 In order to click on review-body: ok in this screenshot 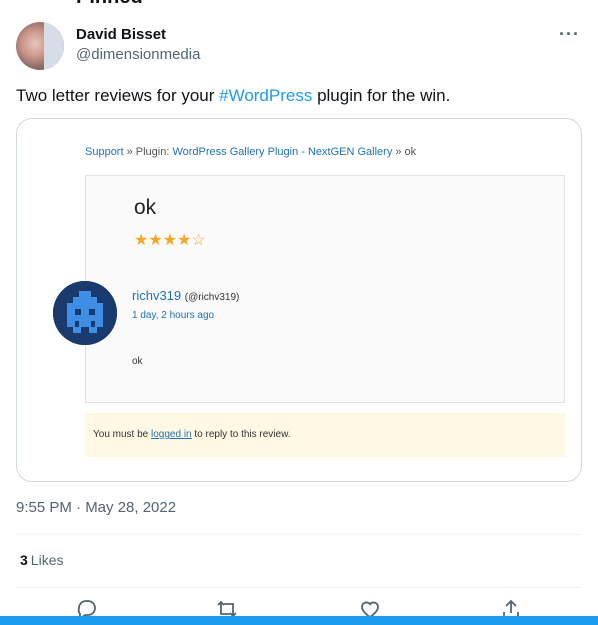, I will do `click(137, 361)`.